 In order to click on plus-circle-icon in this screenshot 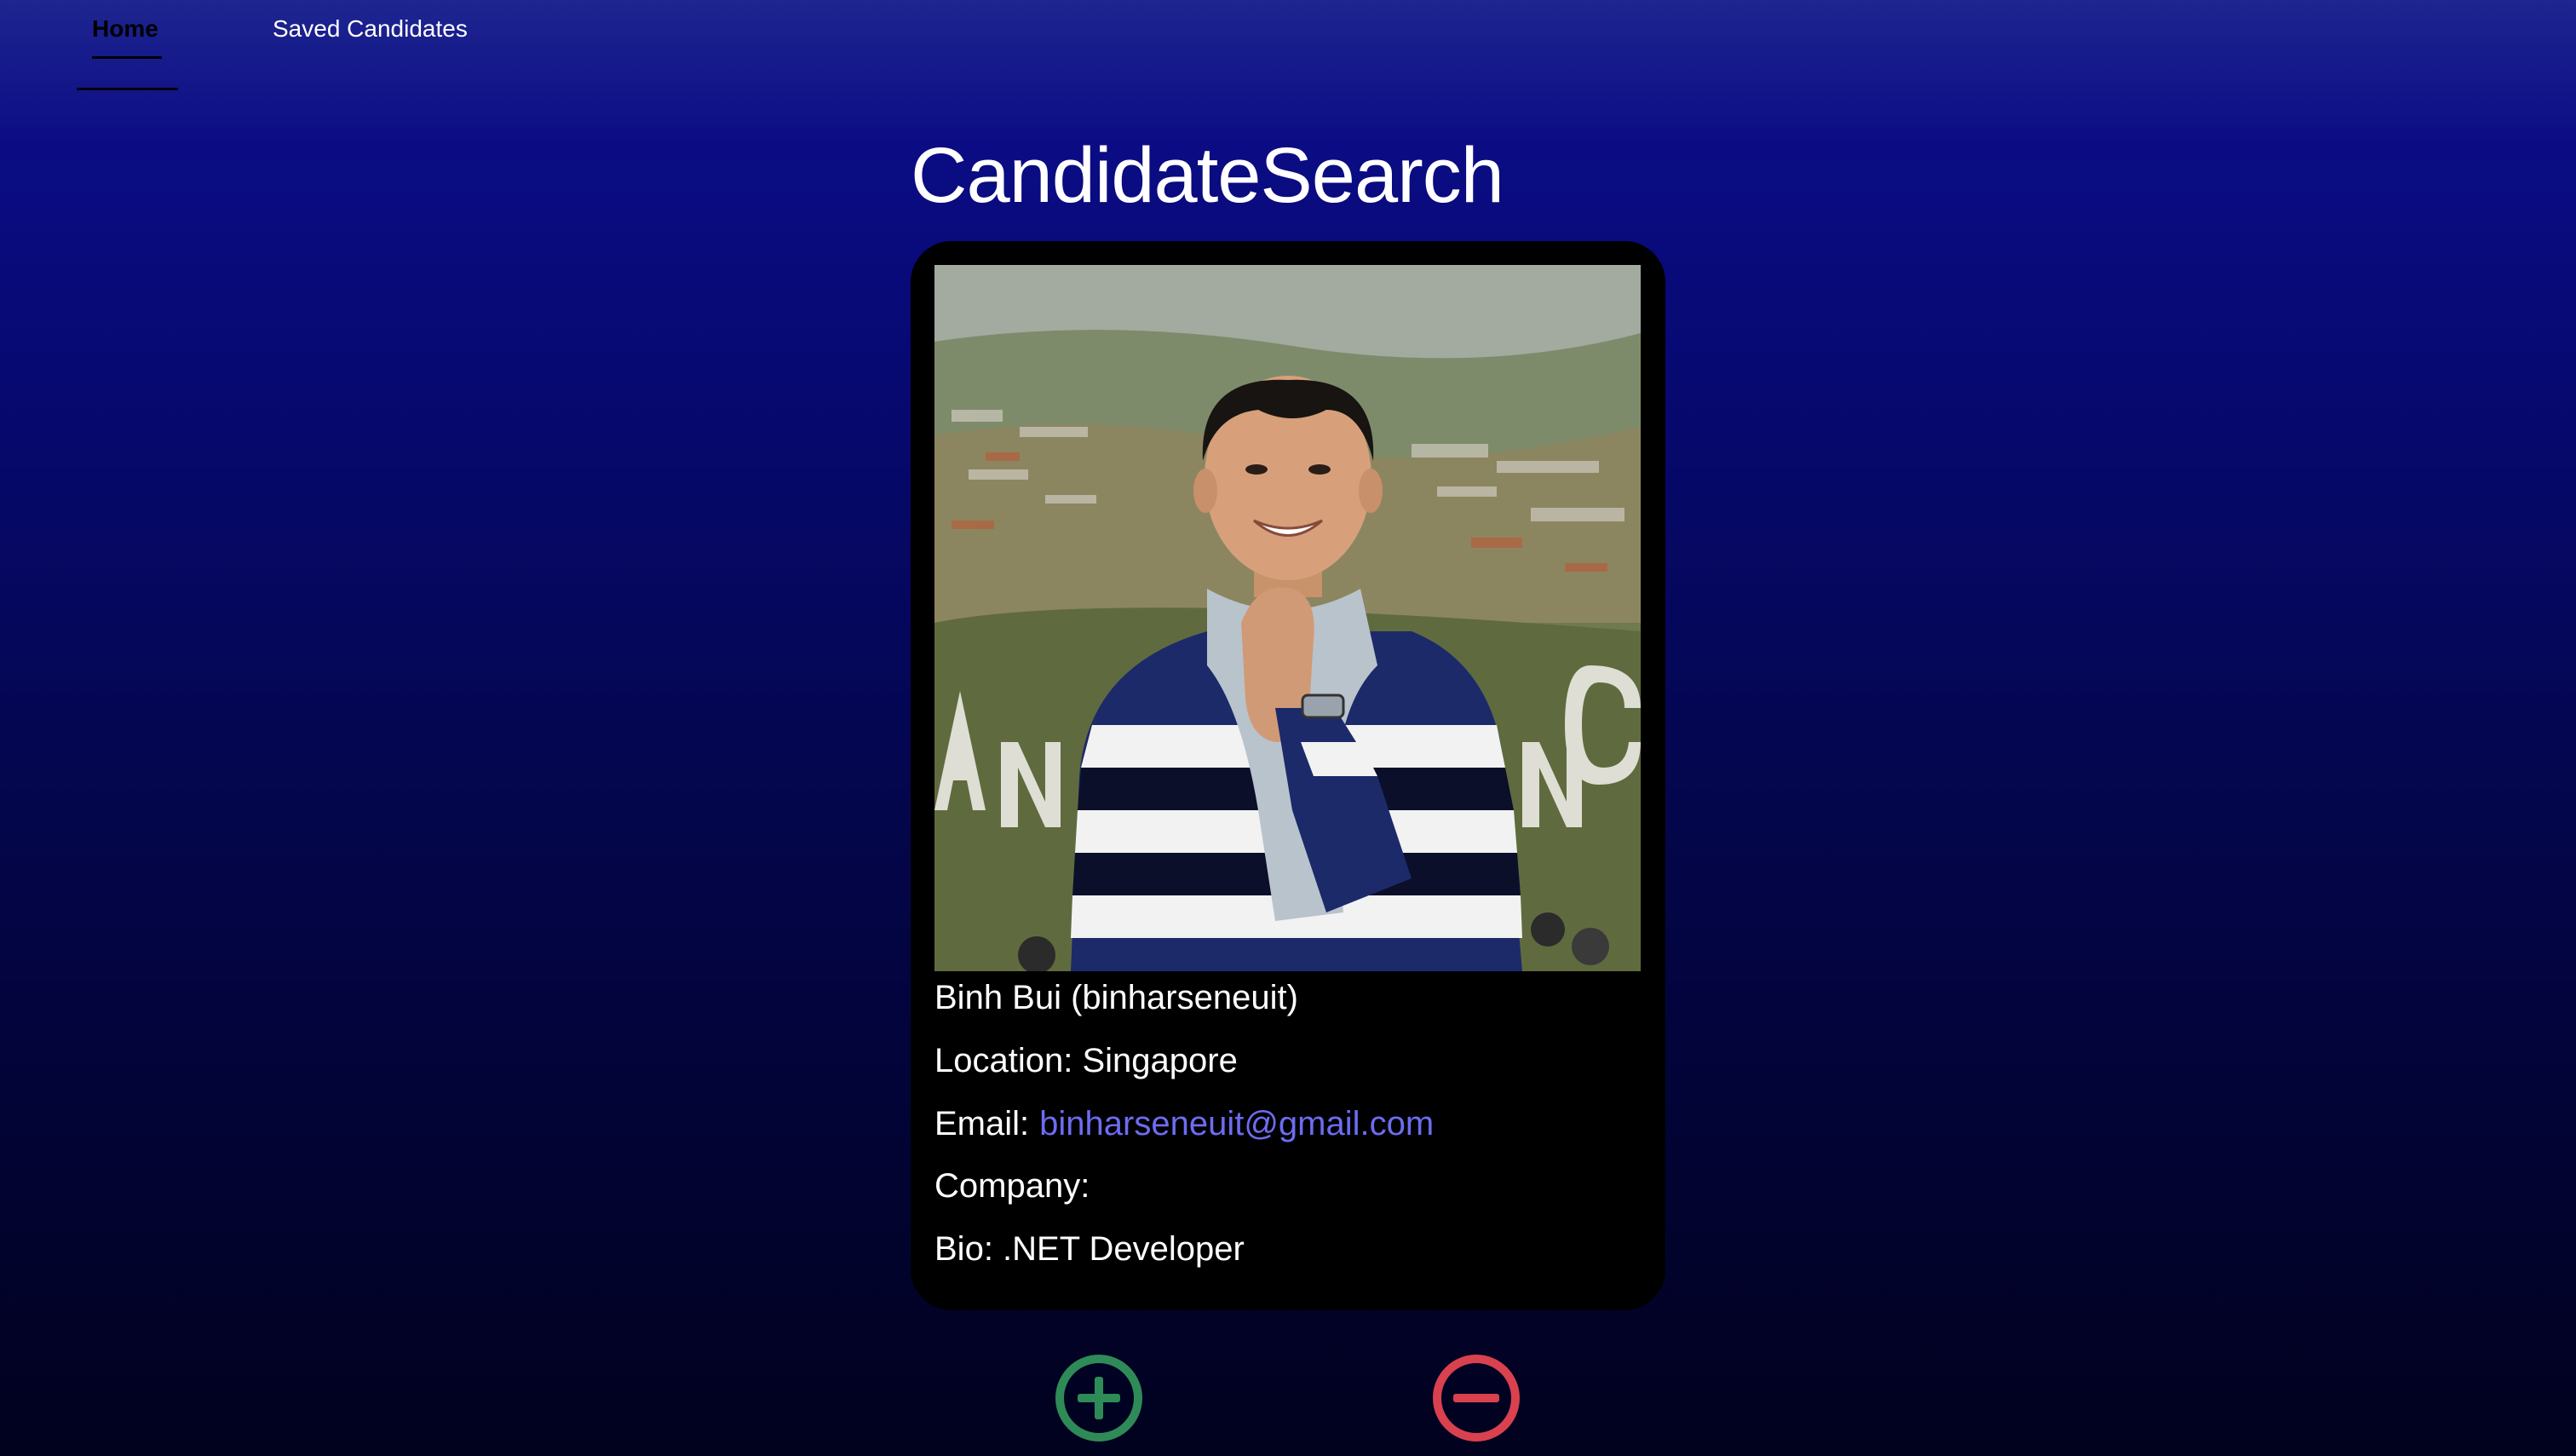, I will do `click(1099, 1399)`.